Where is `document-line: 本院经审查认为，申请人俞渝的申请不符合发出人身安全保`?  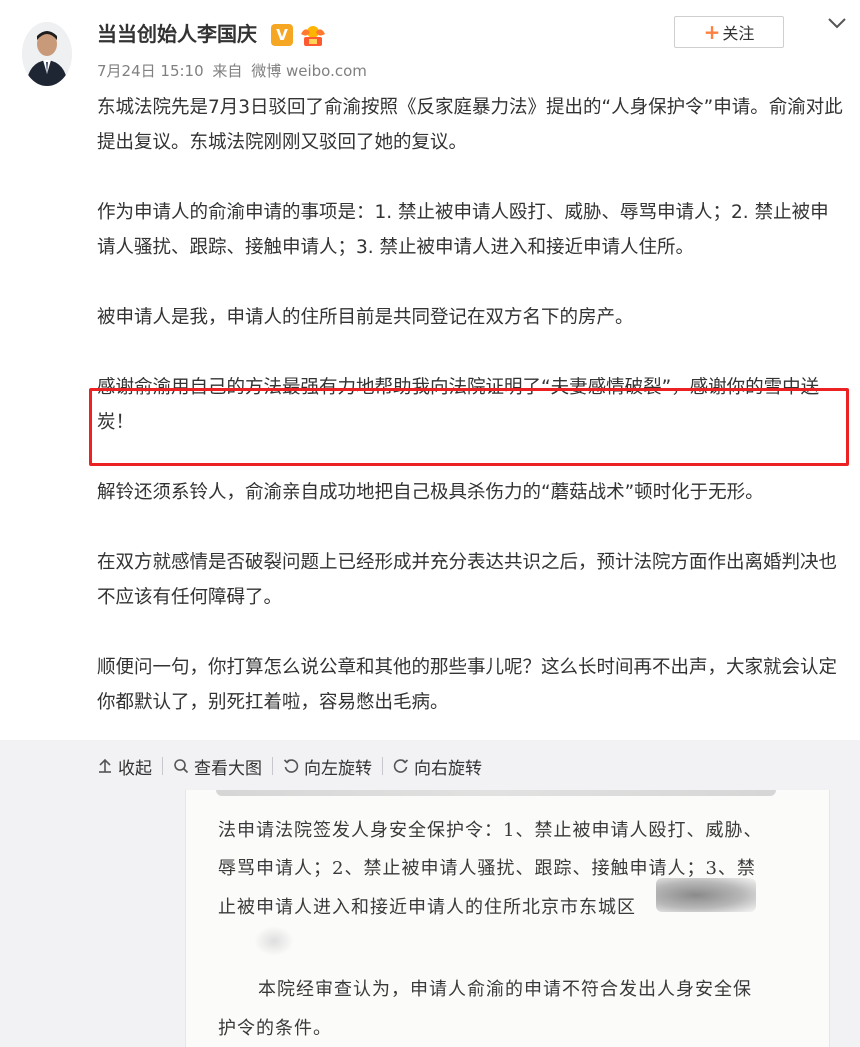
document-line: 本院经审查认为，申请人俞渝的申请不符合发出人身安全保 is located at coordinates (505, 989).